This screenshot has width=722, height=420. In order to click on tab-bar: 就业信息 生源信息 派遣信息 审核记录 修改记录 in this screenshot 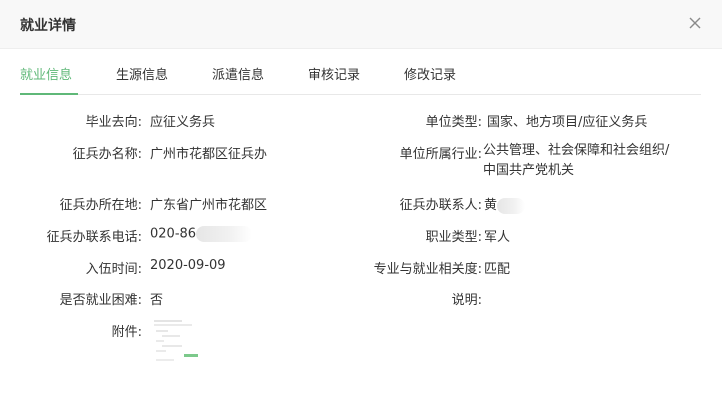, I will do `click(360, 76)`.